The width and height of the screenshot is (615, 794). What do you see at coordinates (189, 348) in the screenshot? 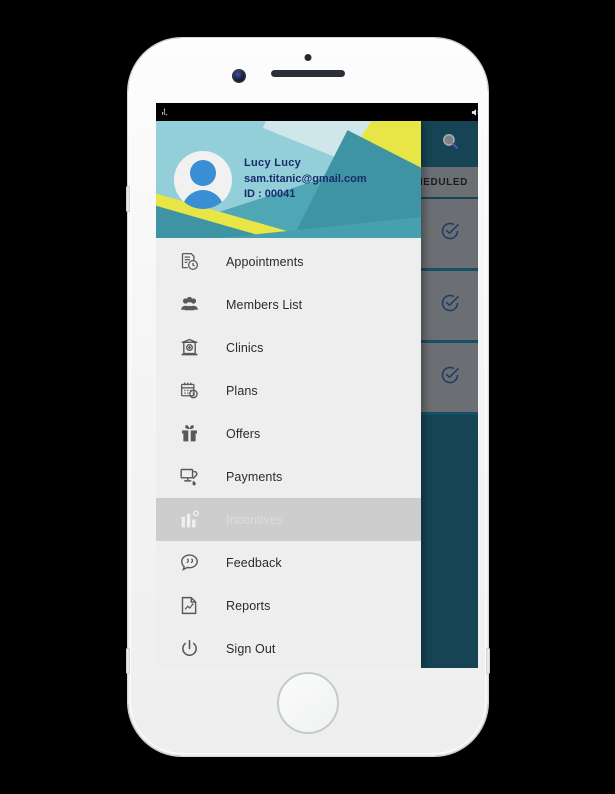
I see `clinic-icon` at bounding box center [189, 348].